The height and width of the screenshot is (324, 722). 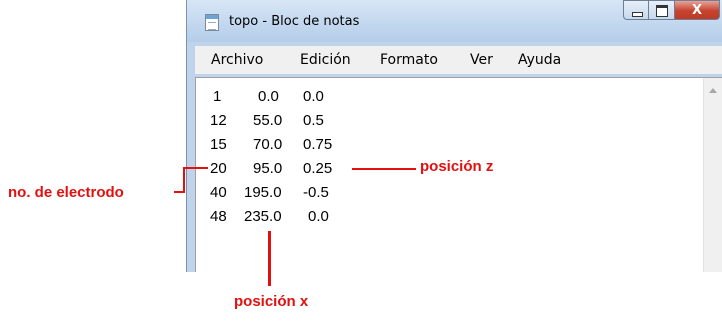 I want to click on electrode-arrow-to-text, so click(x=195, y=168).